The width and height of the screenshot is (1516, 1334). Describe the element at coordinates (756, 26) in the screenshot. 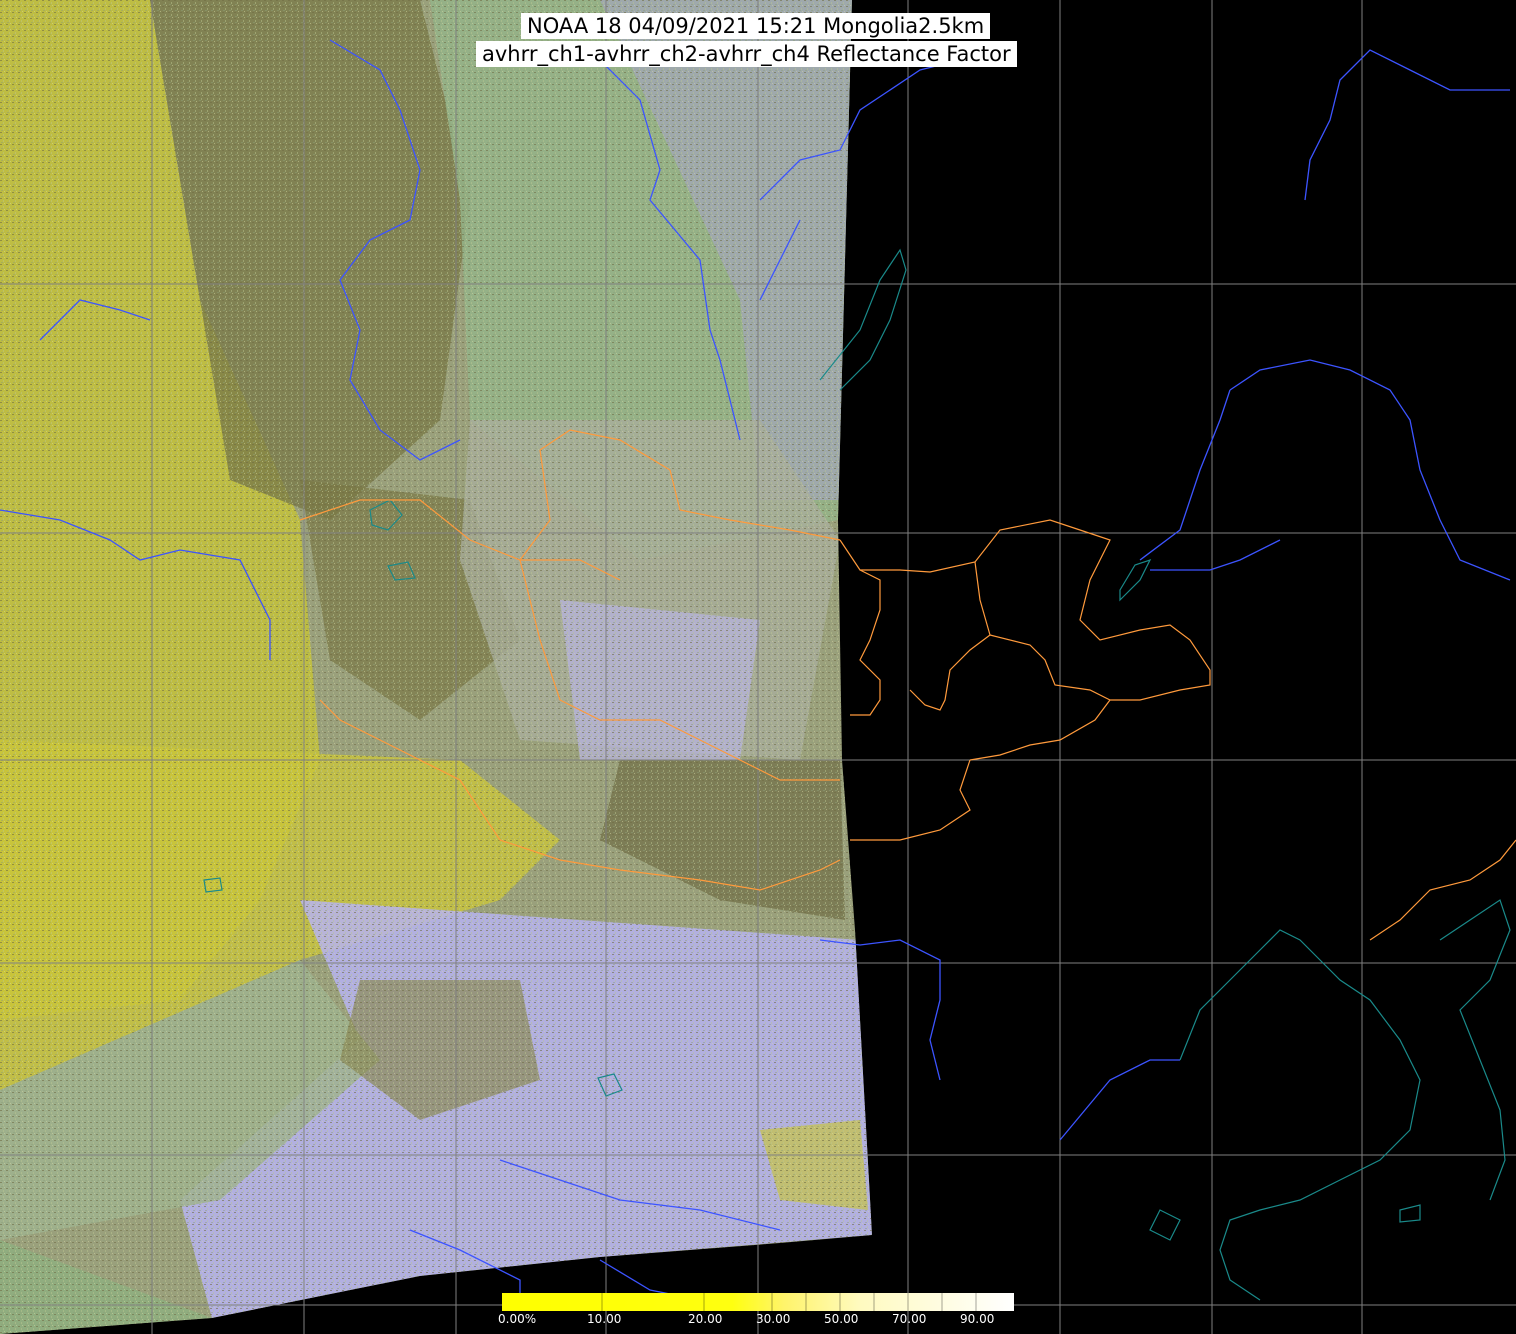

I see `map-title: NOAA 18 04/09/2021 15:21 Mongolia2.5km` at that location.